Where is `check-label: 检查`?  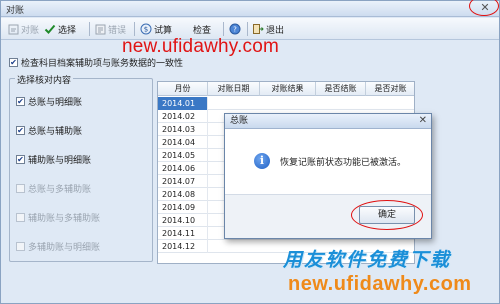 check-label: 检查 is located at coordinates (202, 30).